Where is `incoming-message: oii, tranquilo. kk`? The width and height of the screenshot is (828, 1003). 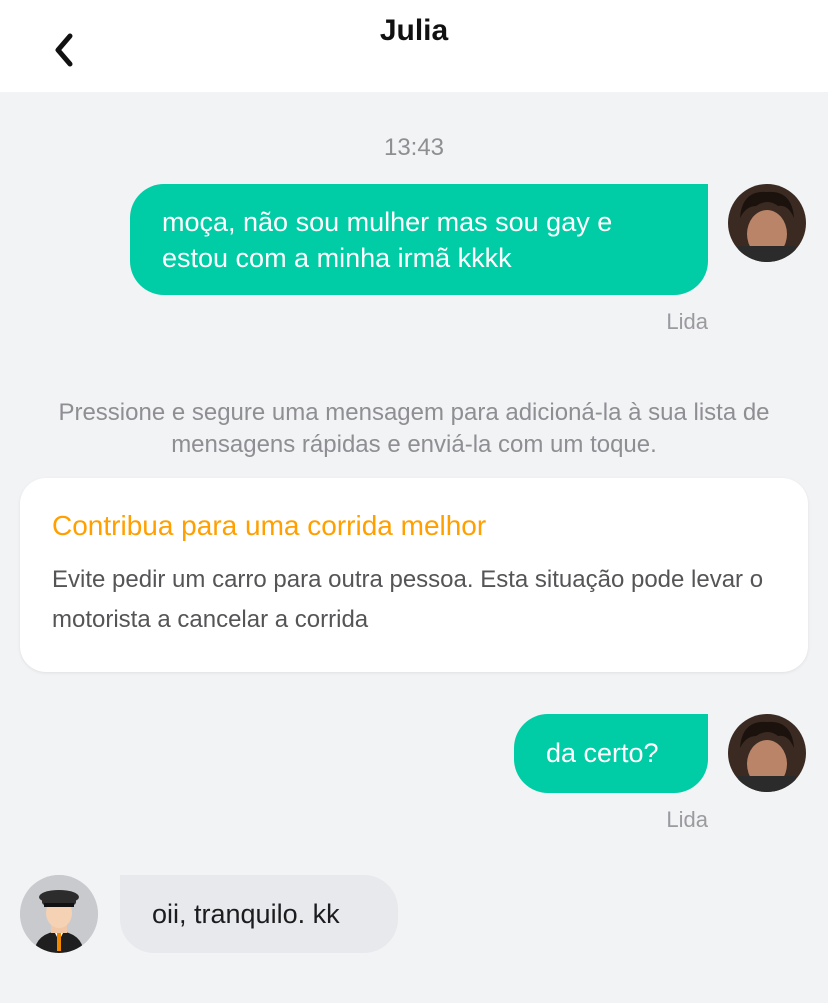 incoming-message: oii, tranquilo. kk is located at coordinates (259, 914).